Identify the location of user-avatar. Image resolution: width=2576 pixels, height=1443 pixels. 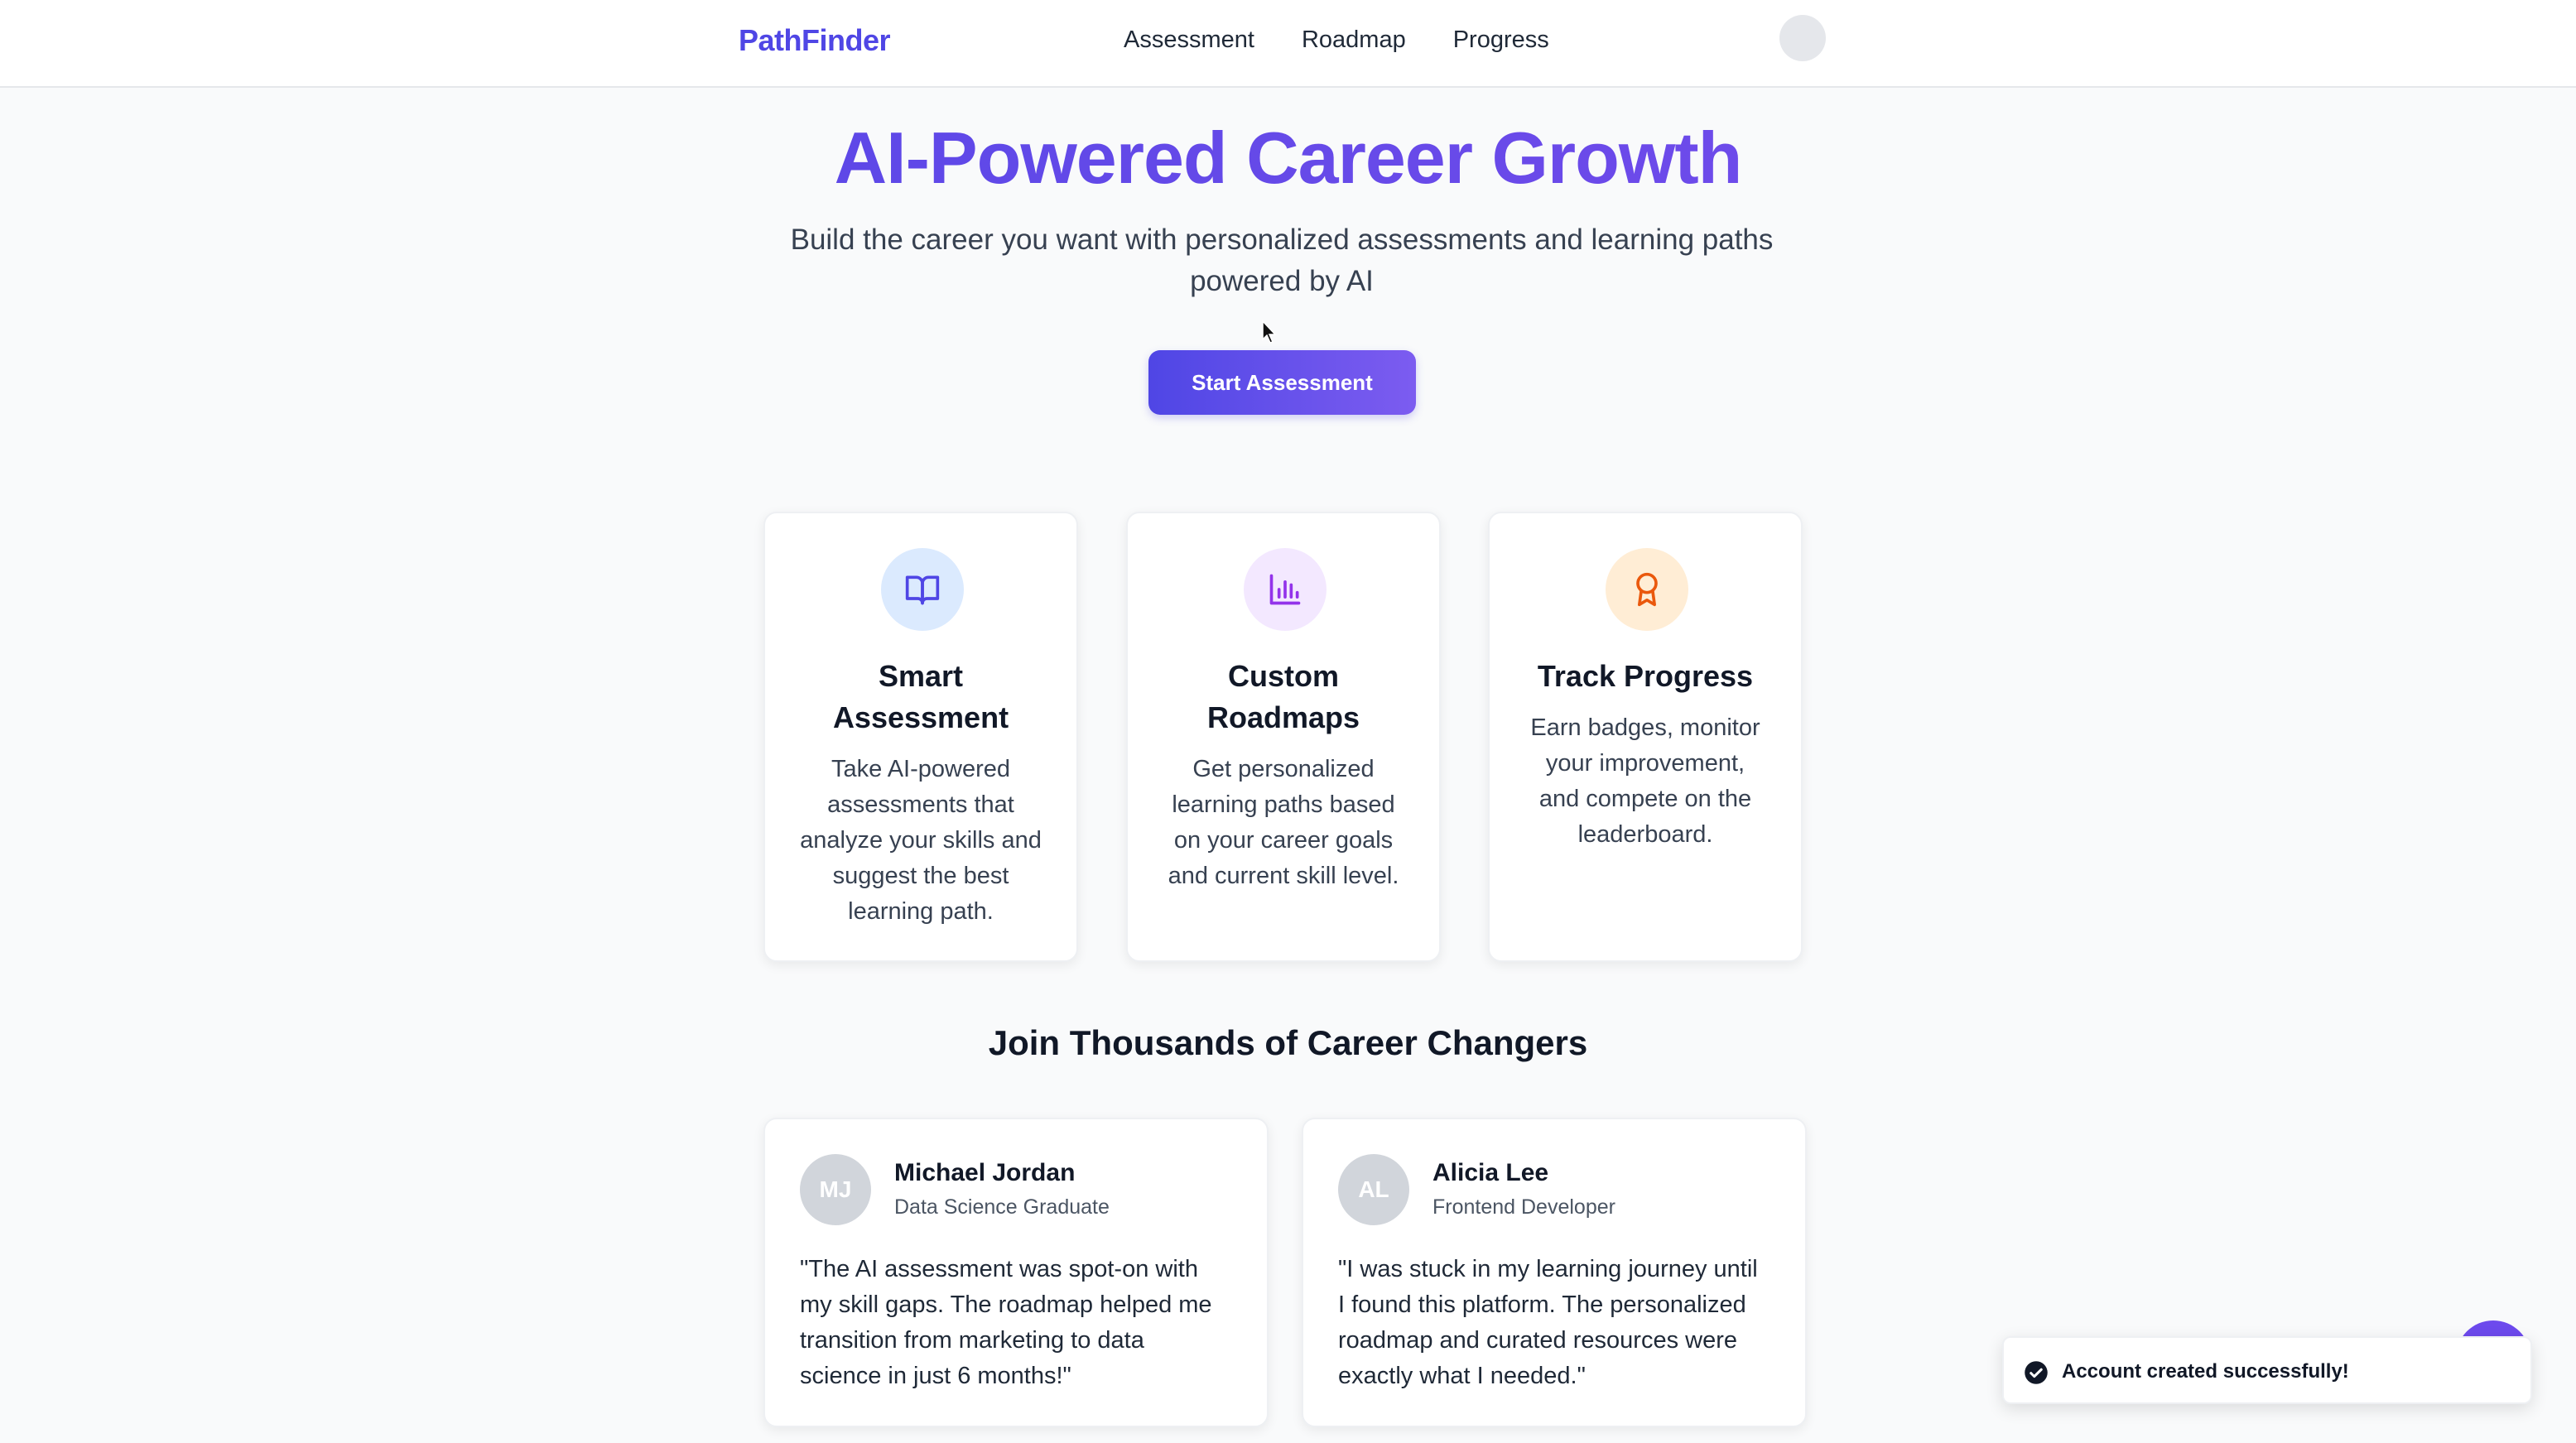
(1802, 38).